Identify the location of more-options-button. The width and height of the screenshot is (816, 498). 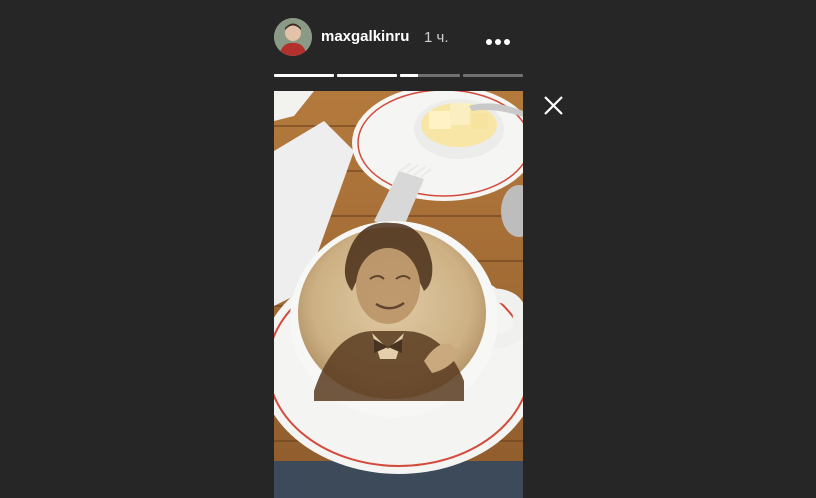
(499, 37).